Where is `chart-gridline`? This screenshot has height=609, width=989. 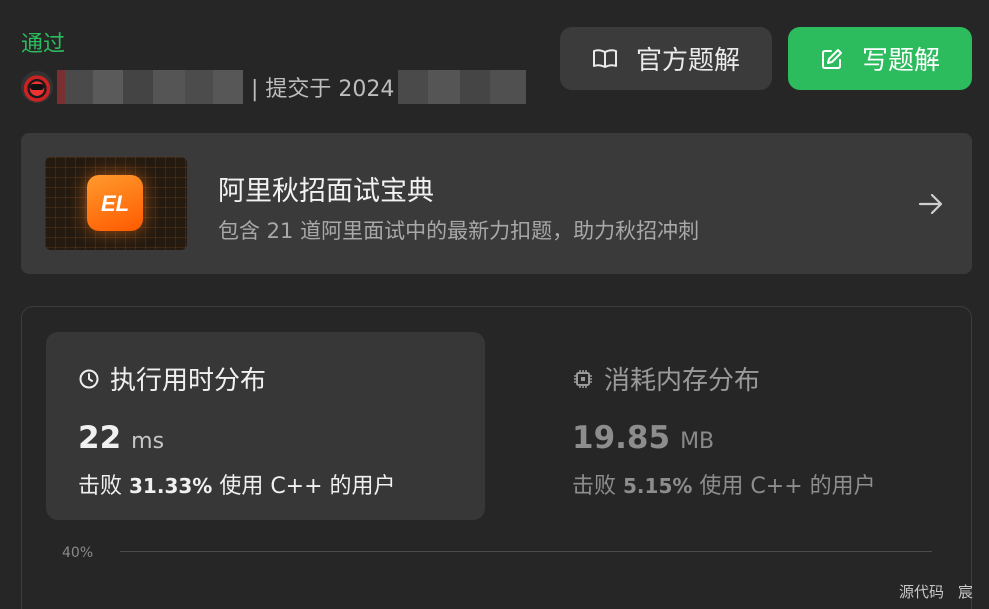
chart-gridline is located at coordinates (526, 551).